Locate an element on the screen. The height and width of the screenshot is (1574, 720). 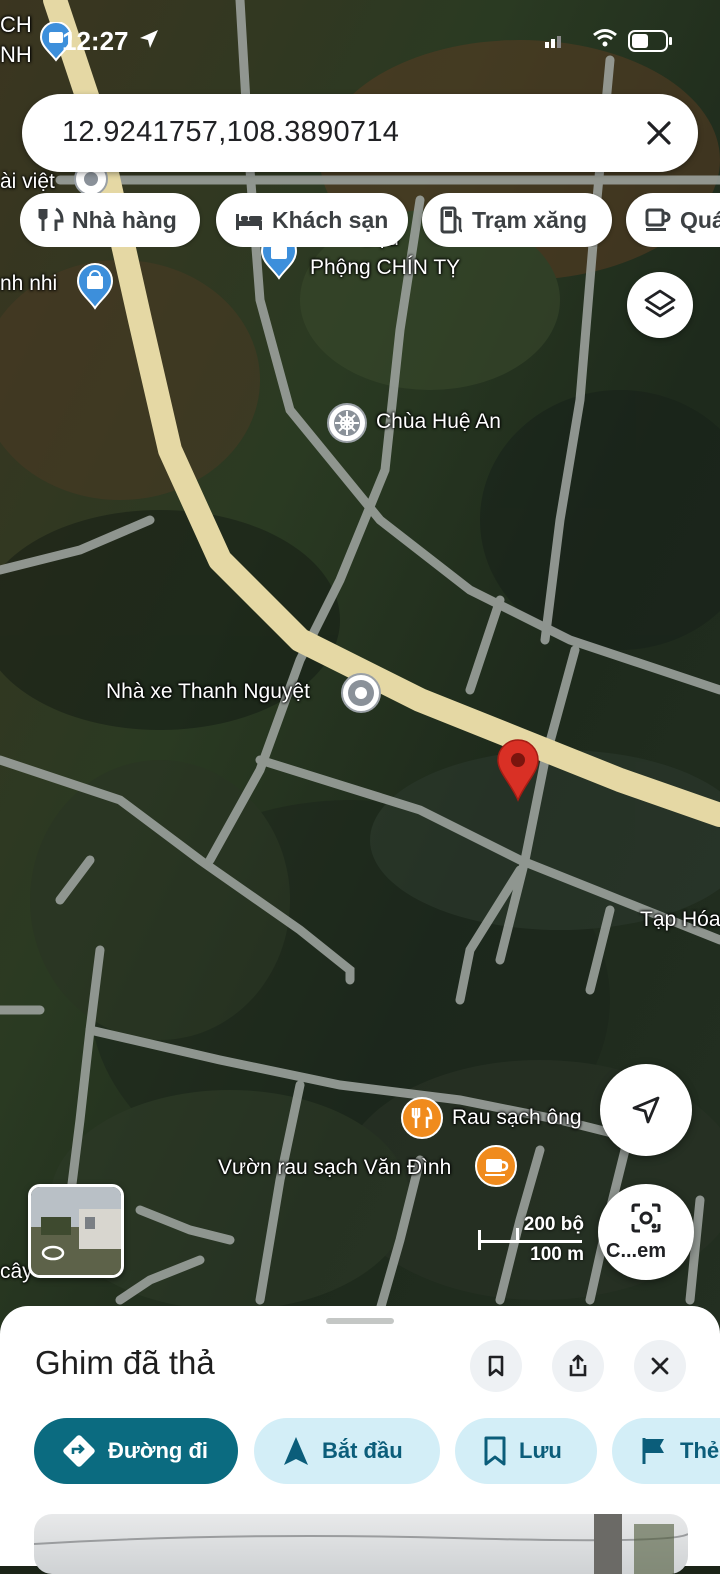
map-label: Rau sạch ông is located at coordinates (517, 1117).